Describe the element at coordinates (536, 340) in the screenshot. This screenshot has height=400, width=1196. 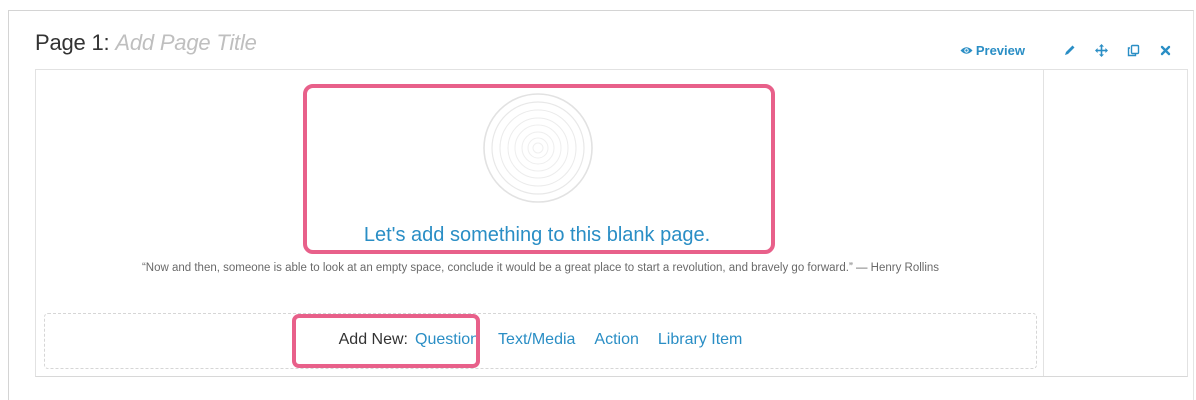
I see `add-text-media-link: Text/Media` at that location.